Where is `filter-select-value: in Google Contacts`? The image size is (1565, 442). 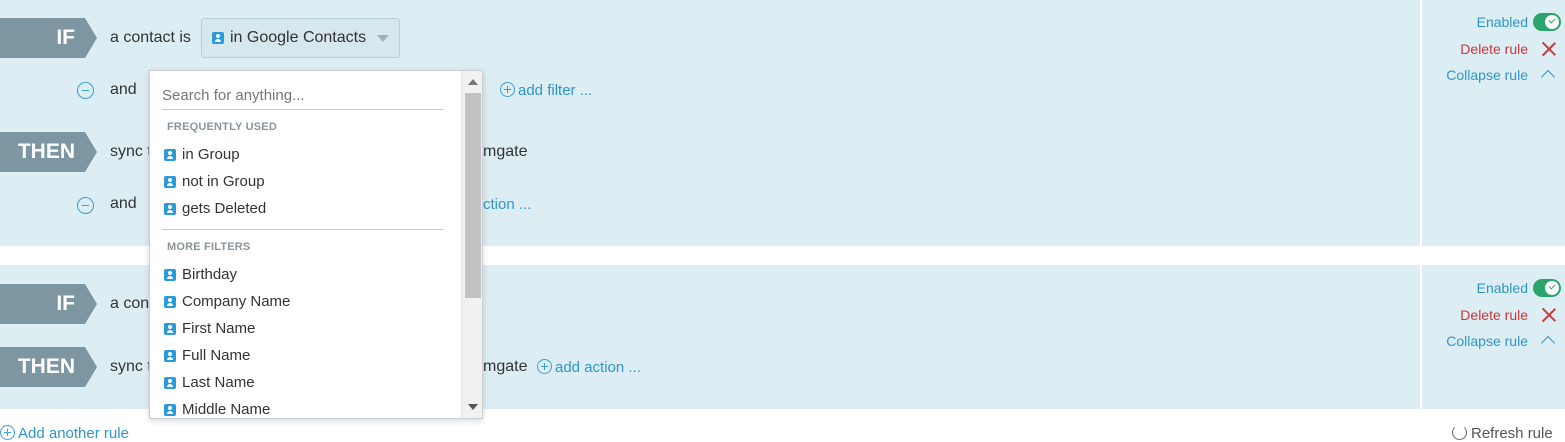 filter-select-value: in Google Contacts is located at coordinates (298, 37).